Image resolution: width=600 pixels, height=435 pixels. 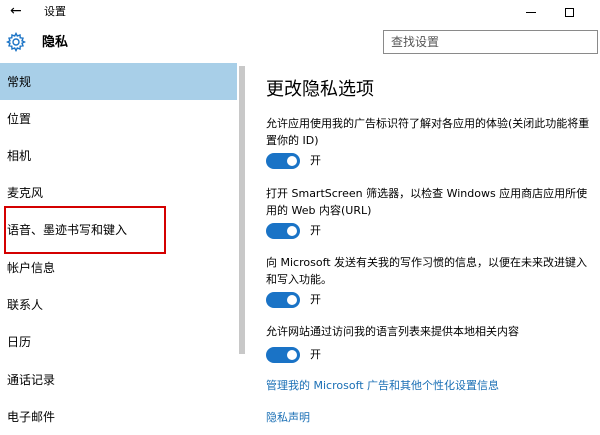 I want to click on option-description: 允许应用使用我的广告标识符了解对各应用的体验(关闭此功能将重置你的 ID), so click(x=428, y=132).